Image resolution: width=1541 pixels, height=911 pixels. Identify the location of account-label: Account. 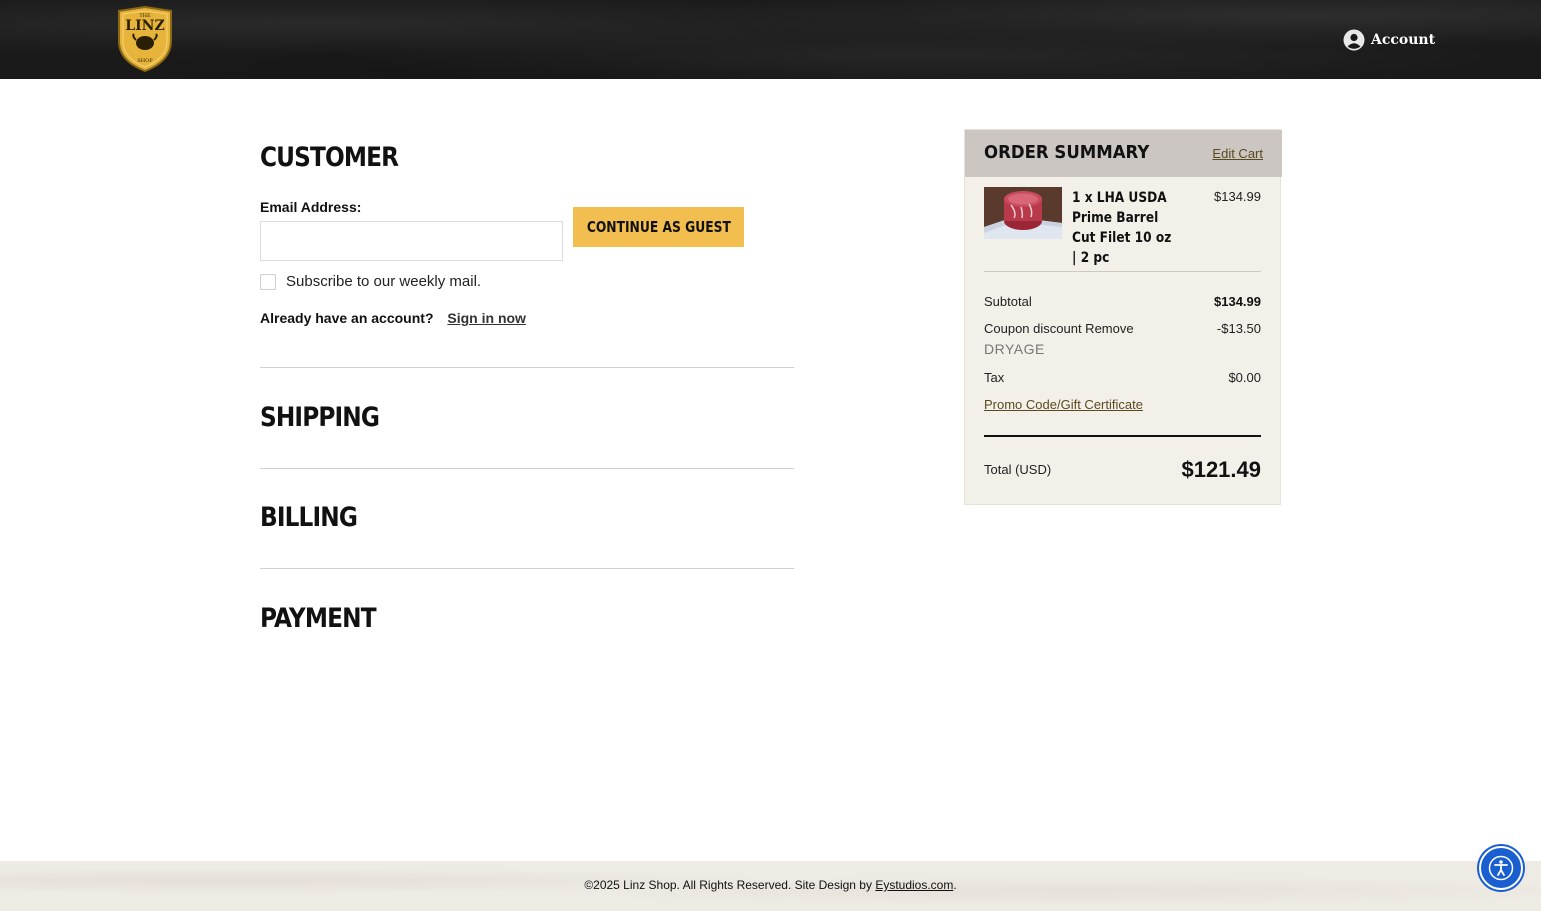
(1403, 40).